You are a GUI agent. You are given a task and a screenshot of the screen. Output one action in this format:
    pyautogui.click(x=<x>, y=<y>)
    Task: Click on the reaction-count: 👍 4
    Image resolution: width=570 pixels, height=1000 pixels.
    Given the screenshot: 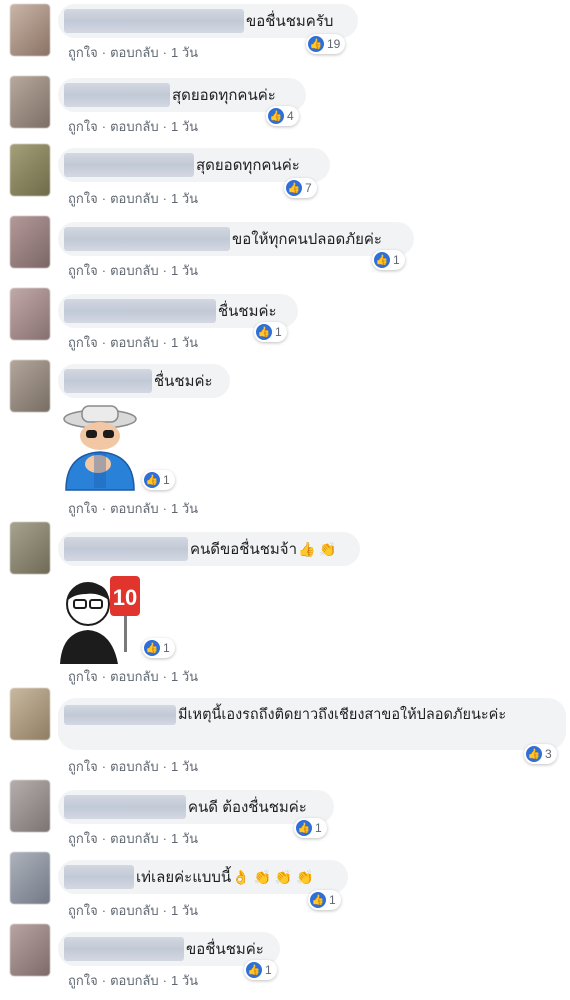 What is the action you would take?
    pyautogui.click(x=282, y=116)
    